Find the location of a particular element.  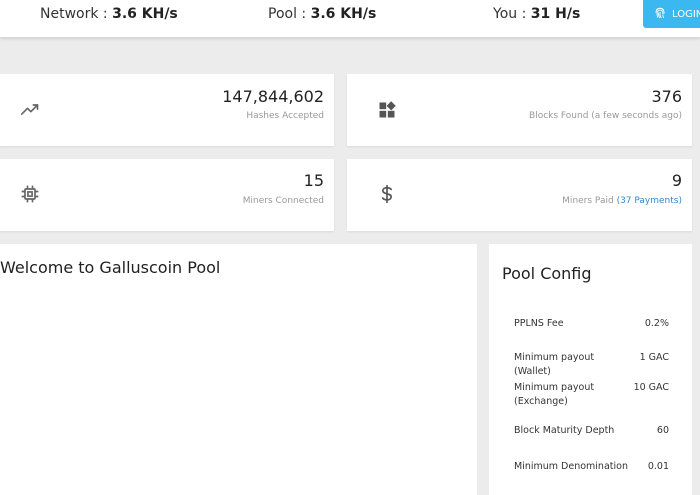

login-button: LOGIN is located at coordinates (671, 14).